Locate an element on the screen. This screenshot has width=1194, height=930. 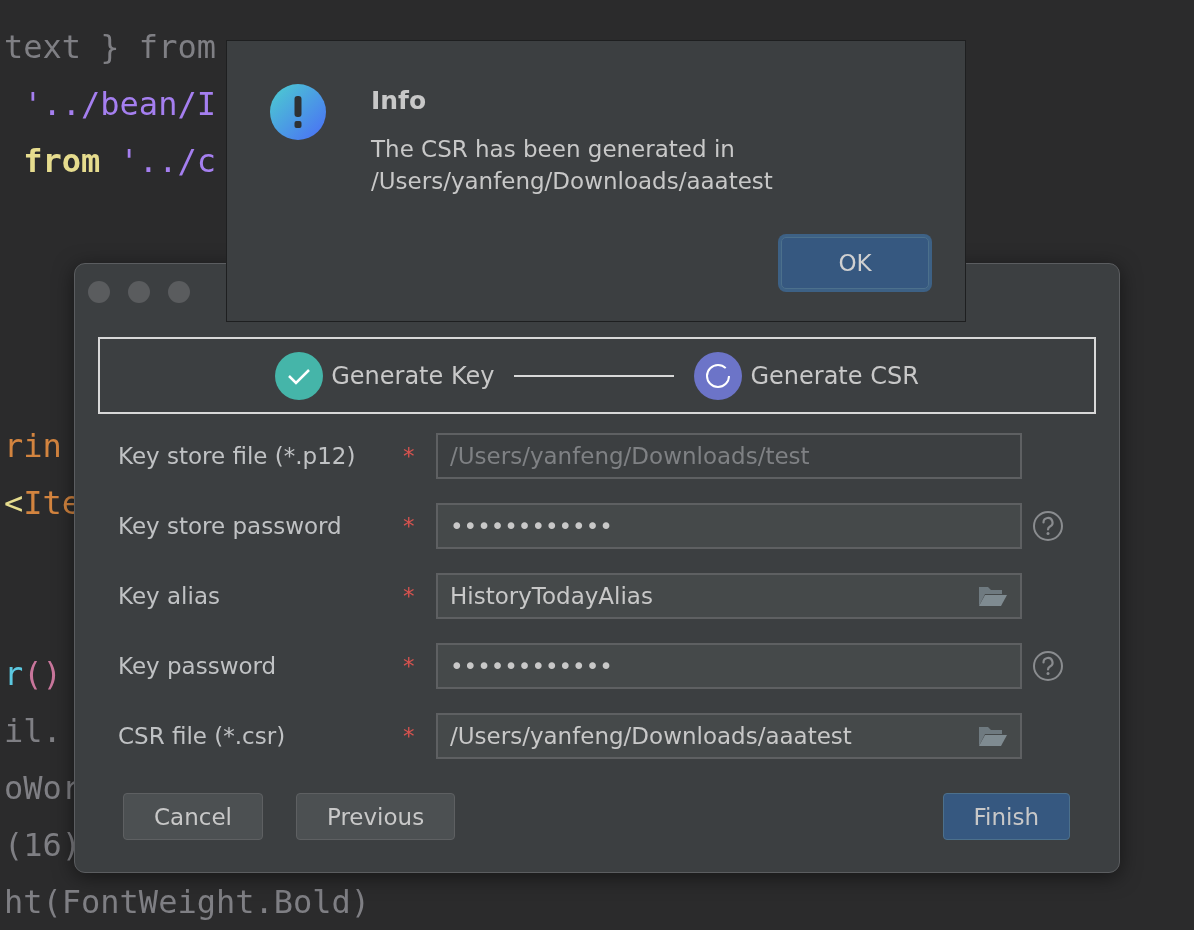
dialog-message: The CSR has been generated in /Users/yanfeng/Downloads/aaatest is located at coordinates (572, 165).